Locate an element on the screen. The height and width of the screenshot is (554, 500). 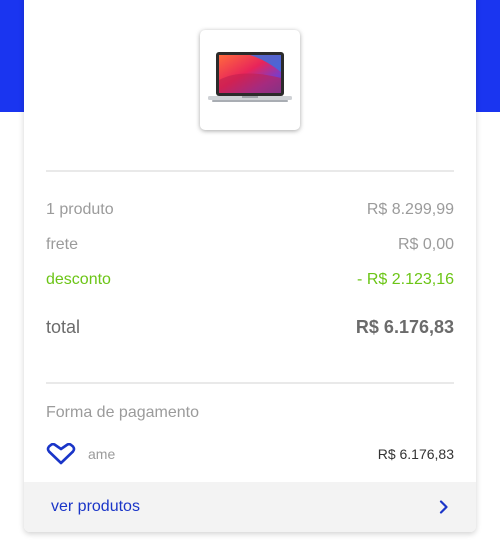
shipping-value: R$ 0,00 is located at coordinates (425, 244).